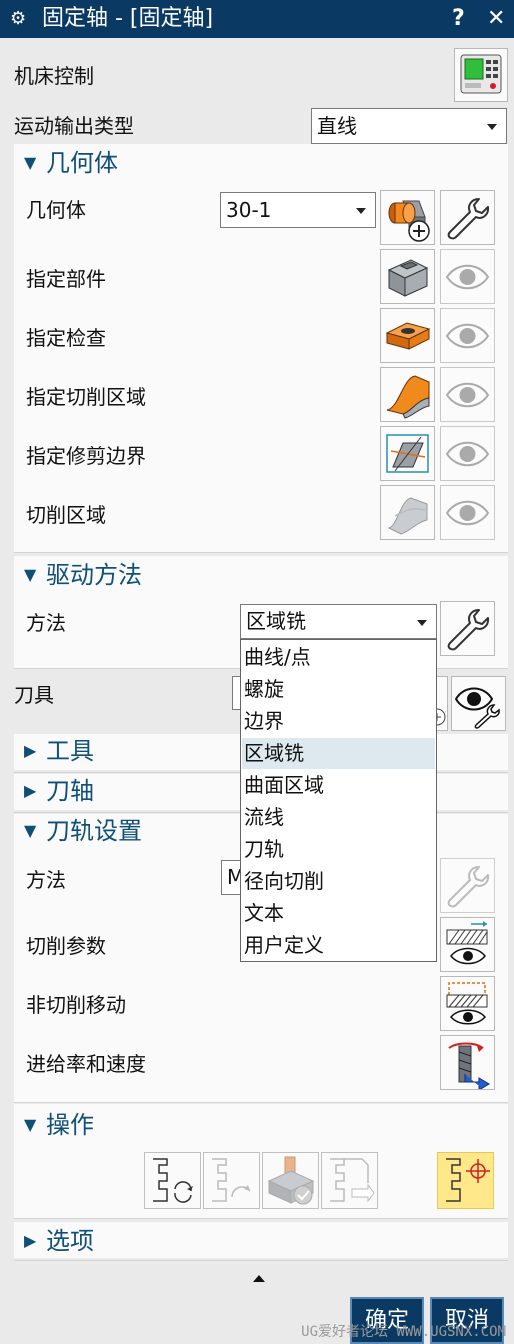 The width and height of the screenshot is (514, 1344). I want to click on part-icon, so click(408, 278).